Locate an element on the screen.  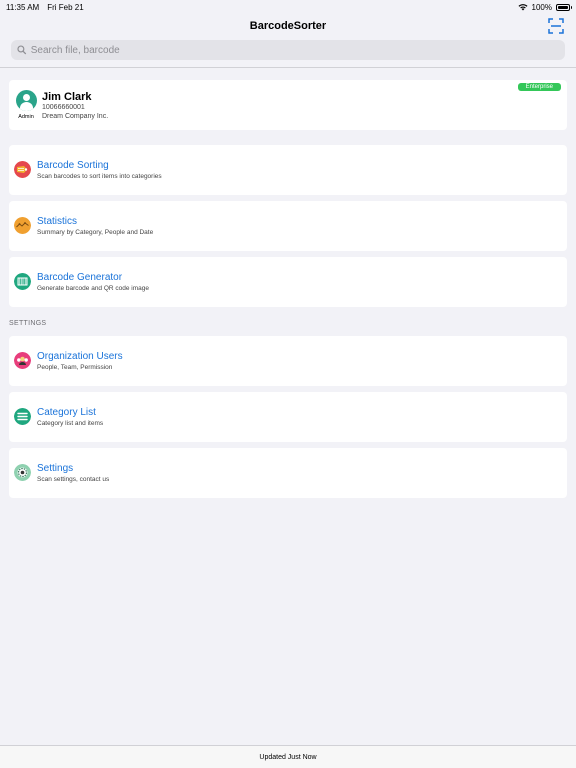
user-name: Jim Clark is located at coordinates (67, 97).